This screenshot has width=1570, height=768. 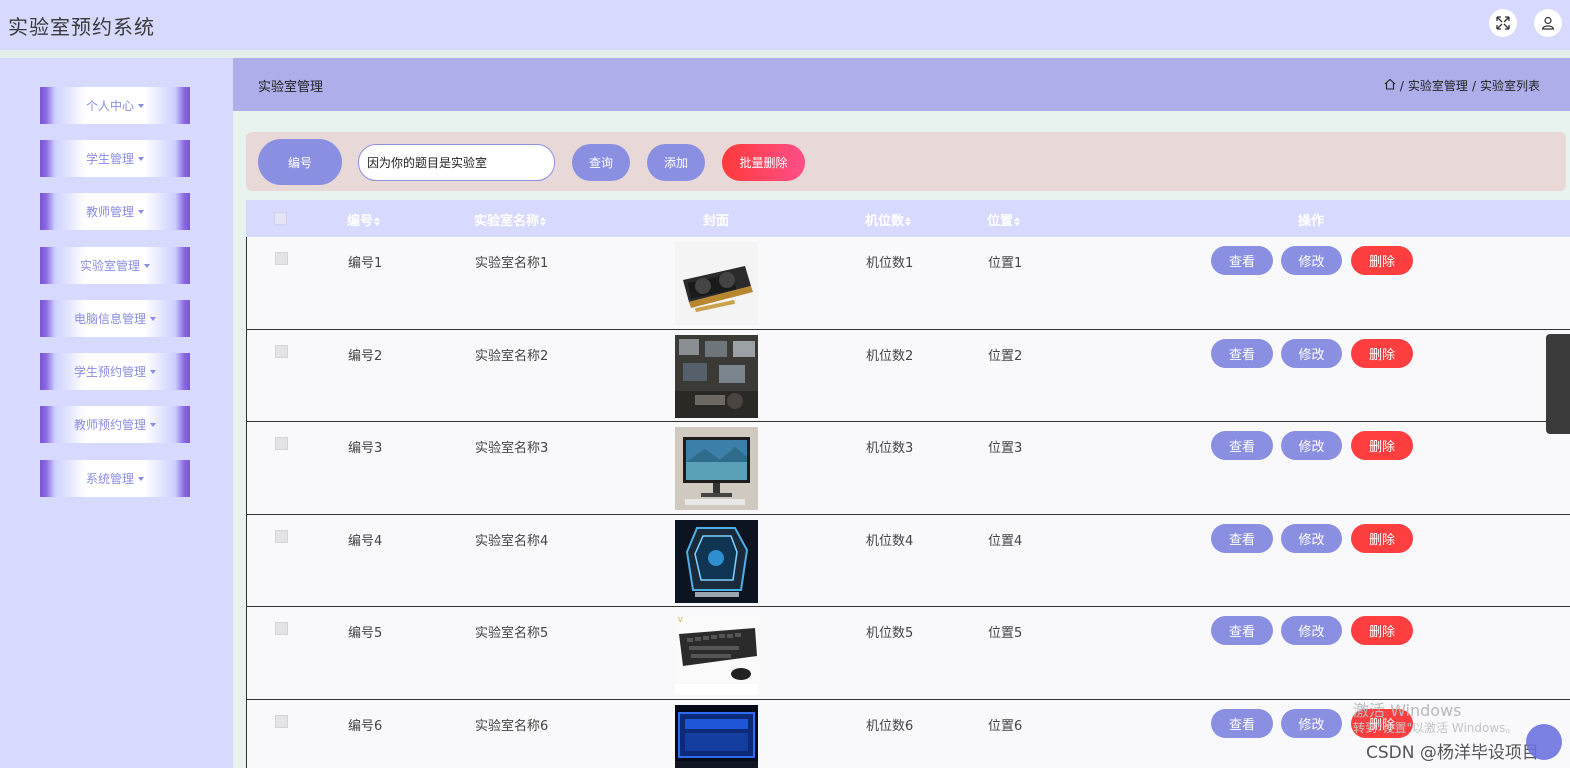 What do you see at coordinates (908, 560) in the screenshot?
I see `table-row: 编号4 实验室名称4 机位数4 位置4 查看 修改 删除` at bounding box center [908, 560].